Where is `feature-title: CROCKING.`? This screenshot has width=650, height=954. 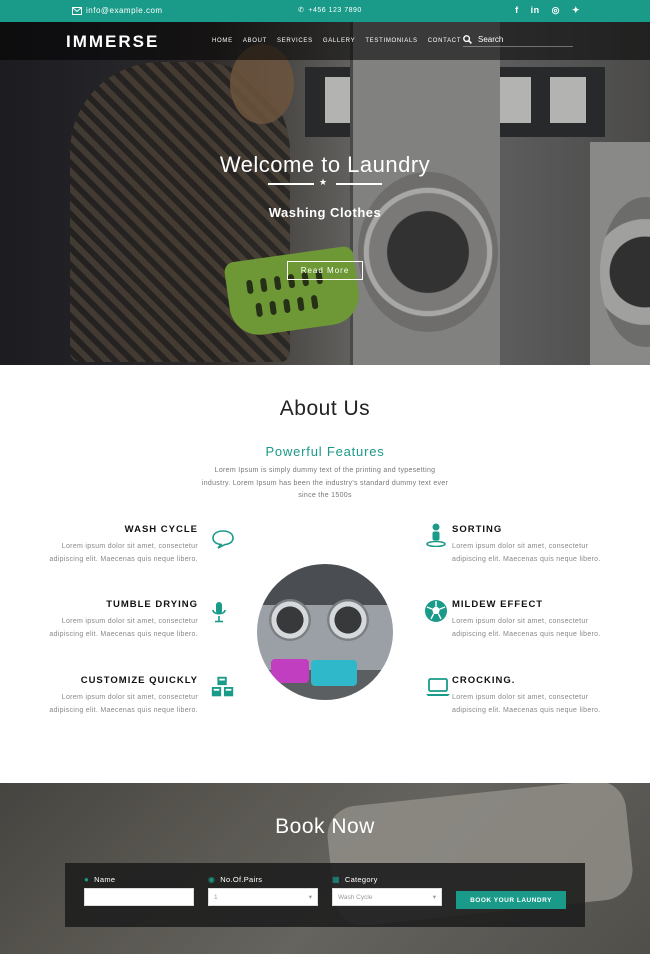 feature-title: CROCKING. is located at coordinates (484, 680).